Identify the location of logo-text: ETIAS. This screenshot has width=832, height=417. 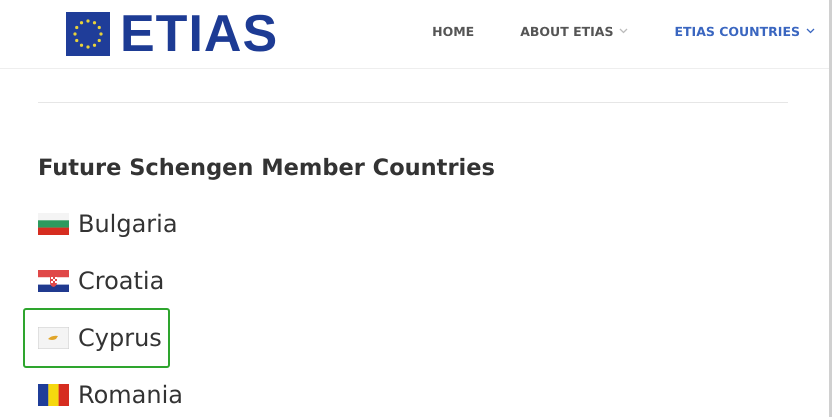
(199, 34).